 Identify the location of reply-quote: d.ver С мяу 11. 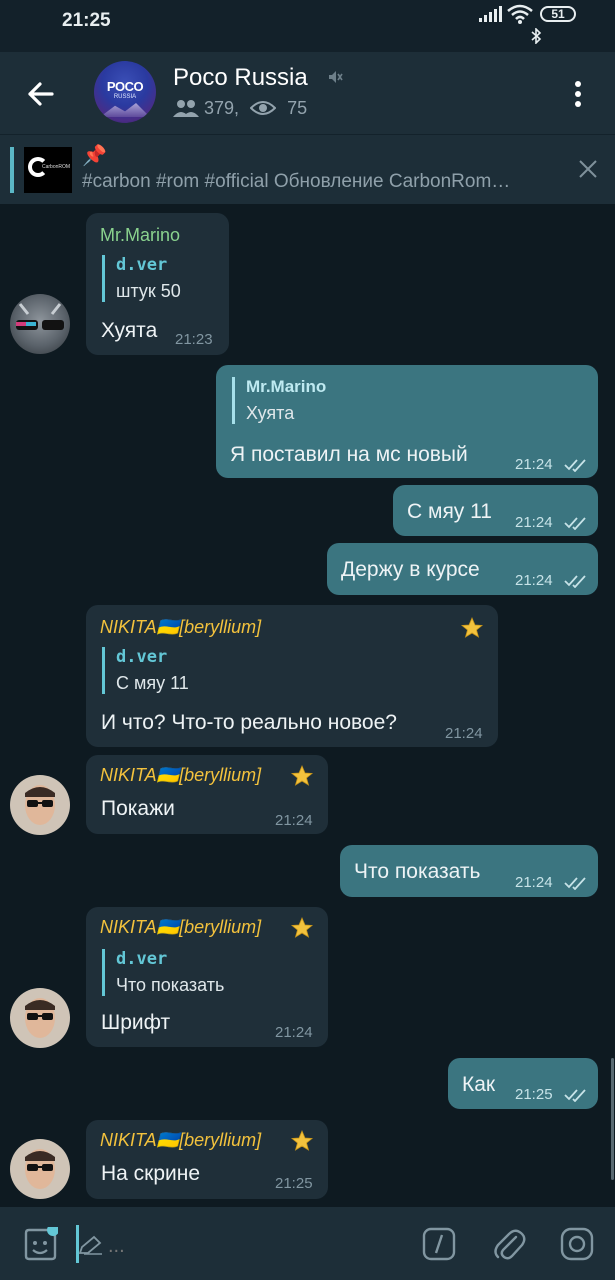
(145, 670).